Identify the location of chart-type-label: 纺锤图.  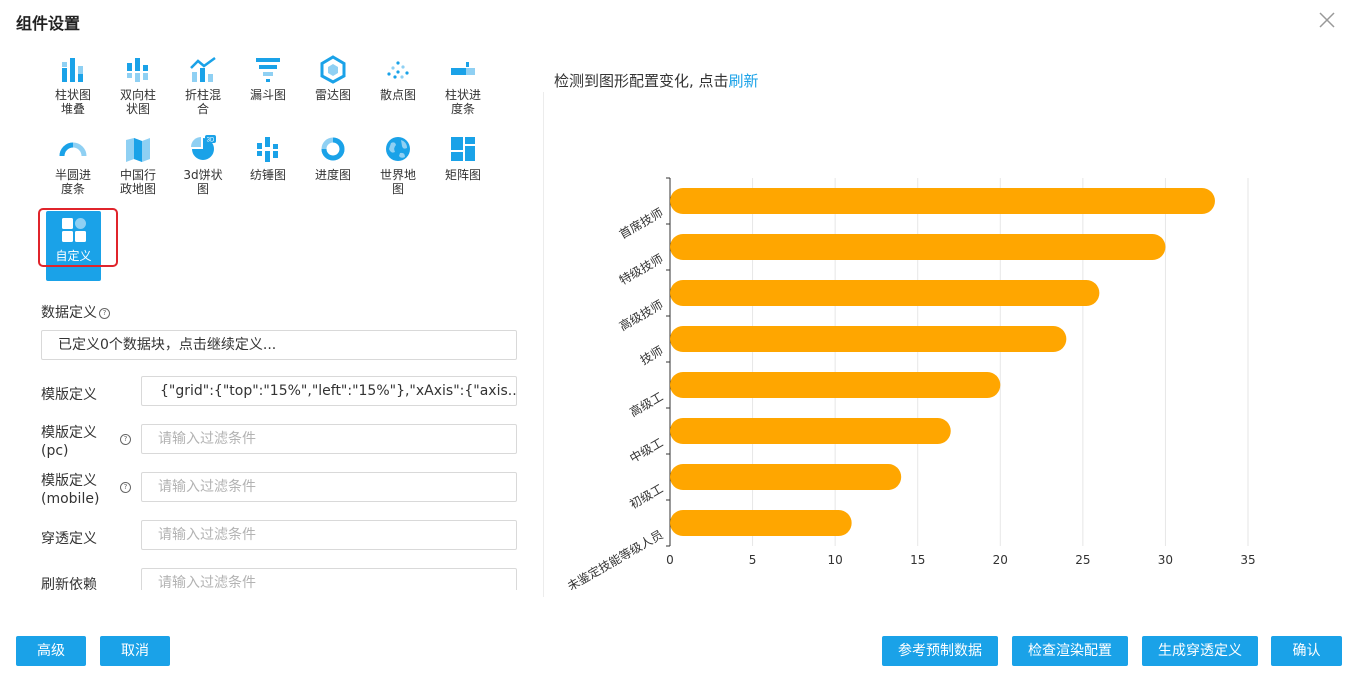
(267, 175).